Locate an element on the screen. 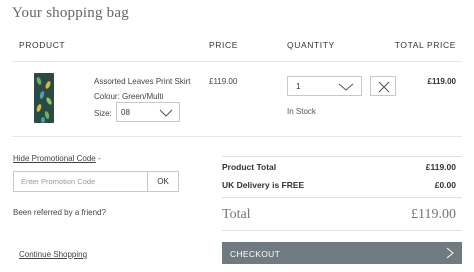  column-header-total-price: TOTAL PRICE is located at coordinates (425, 45).